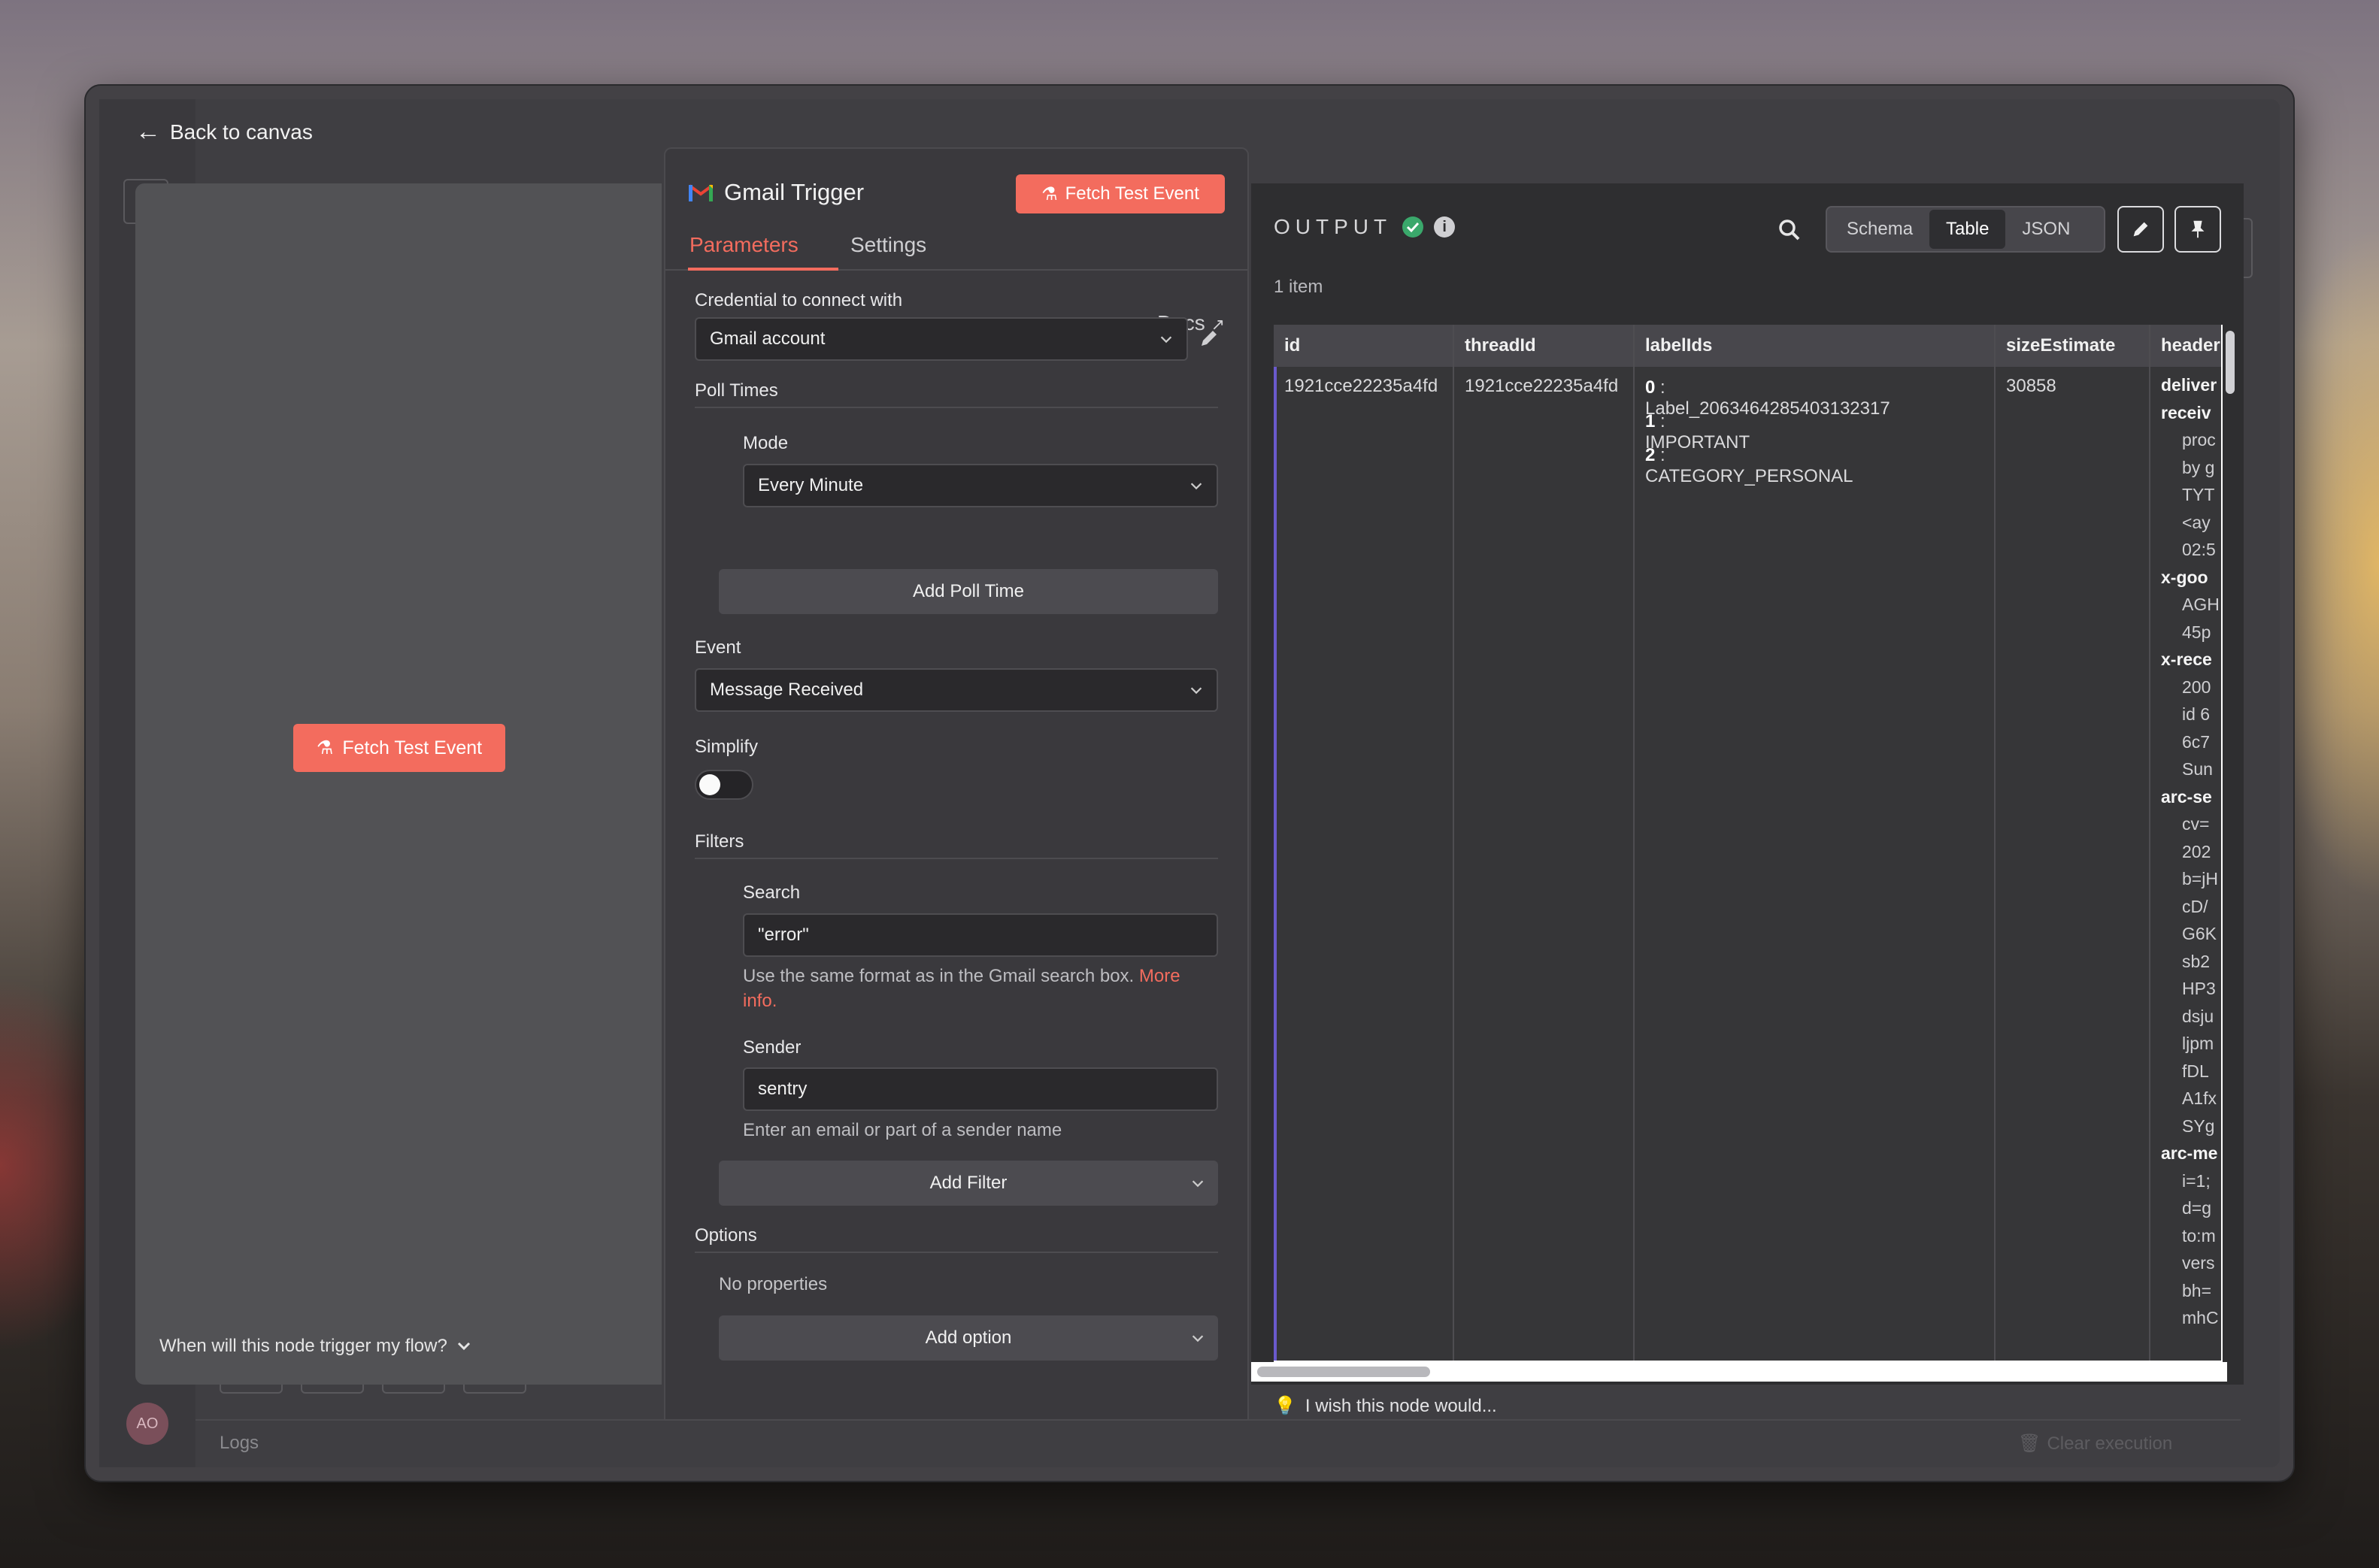  What do you see at coordinates (2186, 659) in the screenshot?
I see `header-key: x-rece` at bounding box center [2186, 659].